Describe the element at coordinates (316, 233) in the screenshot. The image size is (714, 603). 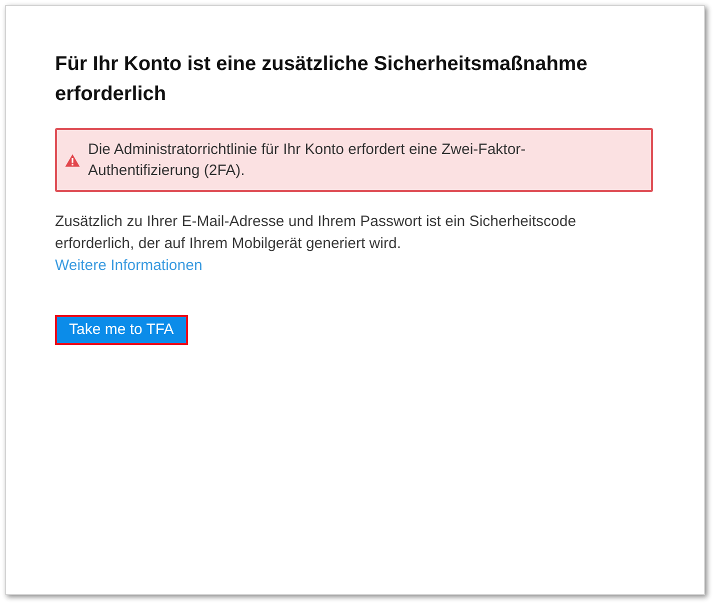
I see `description-text: Zusätzlich zu Ihrer E-Mail-Adresse und Ihrem Passwort ist ein Sicherheitscode erforderlich, der auf Ihrem Mobilgerät generiert wird.` at that location.